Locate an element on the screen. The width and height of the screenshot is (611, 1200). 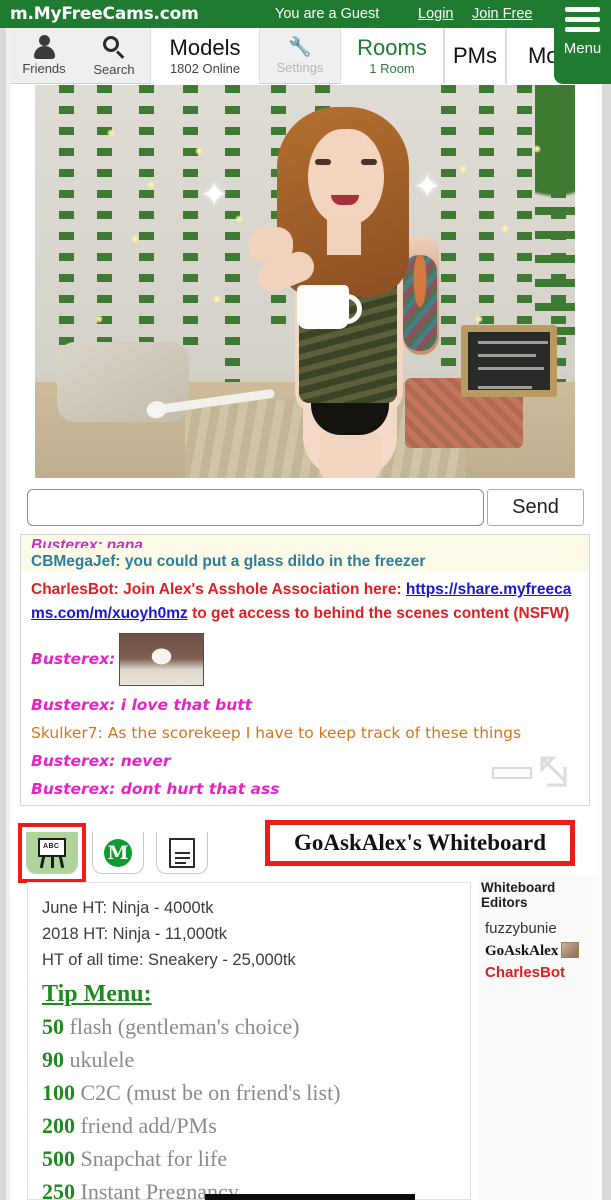
whiteboard-title-highlight: GoAskAlex's Whiteboard is located at coordinates (420, 843).